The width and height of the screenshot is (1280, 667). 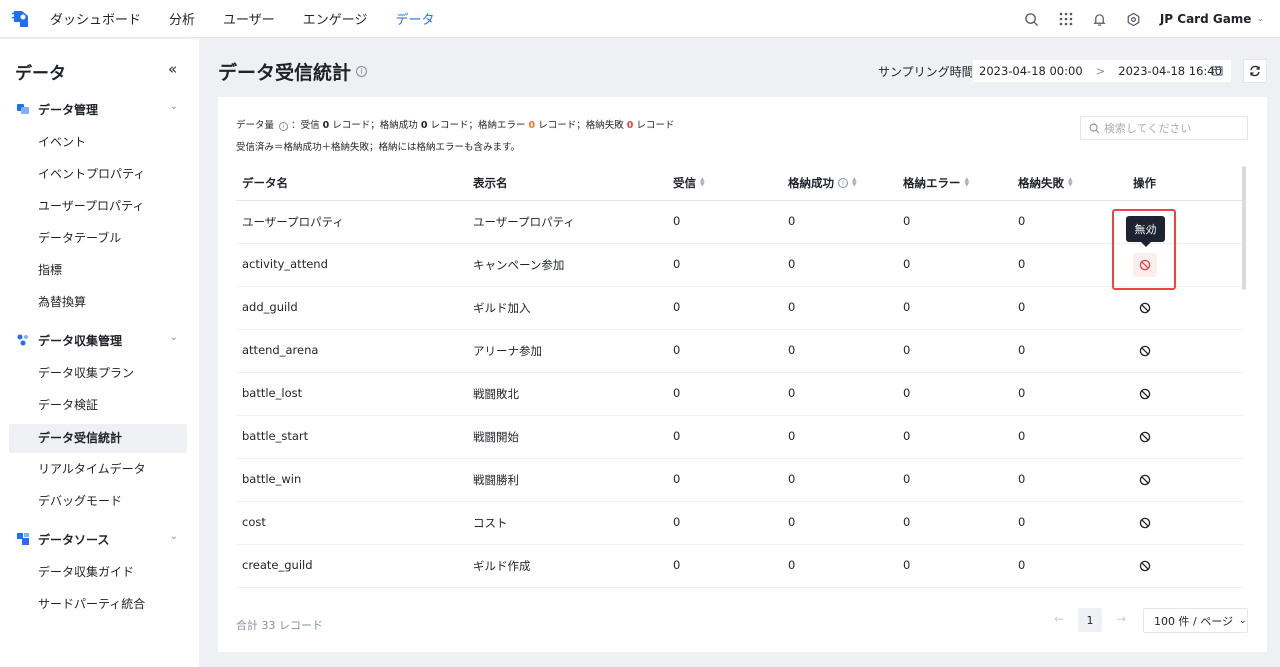 What do you see at coordinates (424, 125) in the screenshot?
I see `success-count: 0` at bounding box center [424, 125].